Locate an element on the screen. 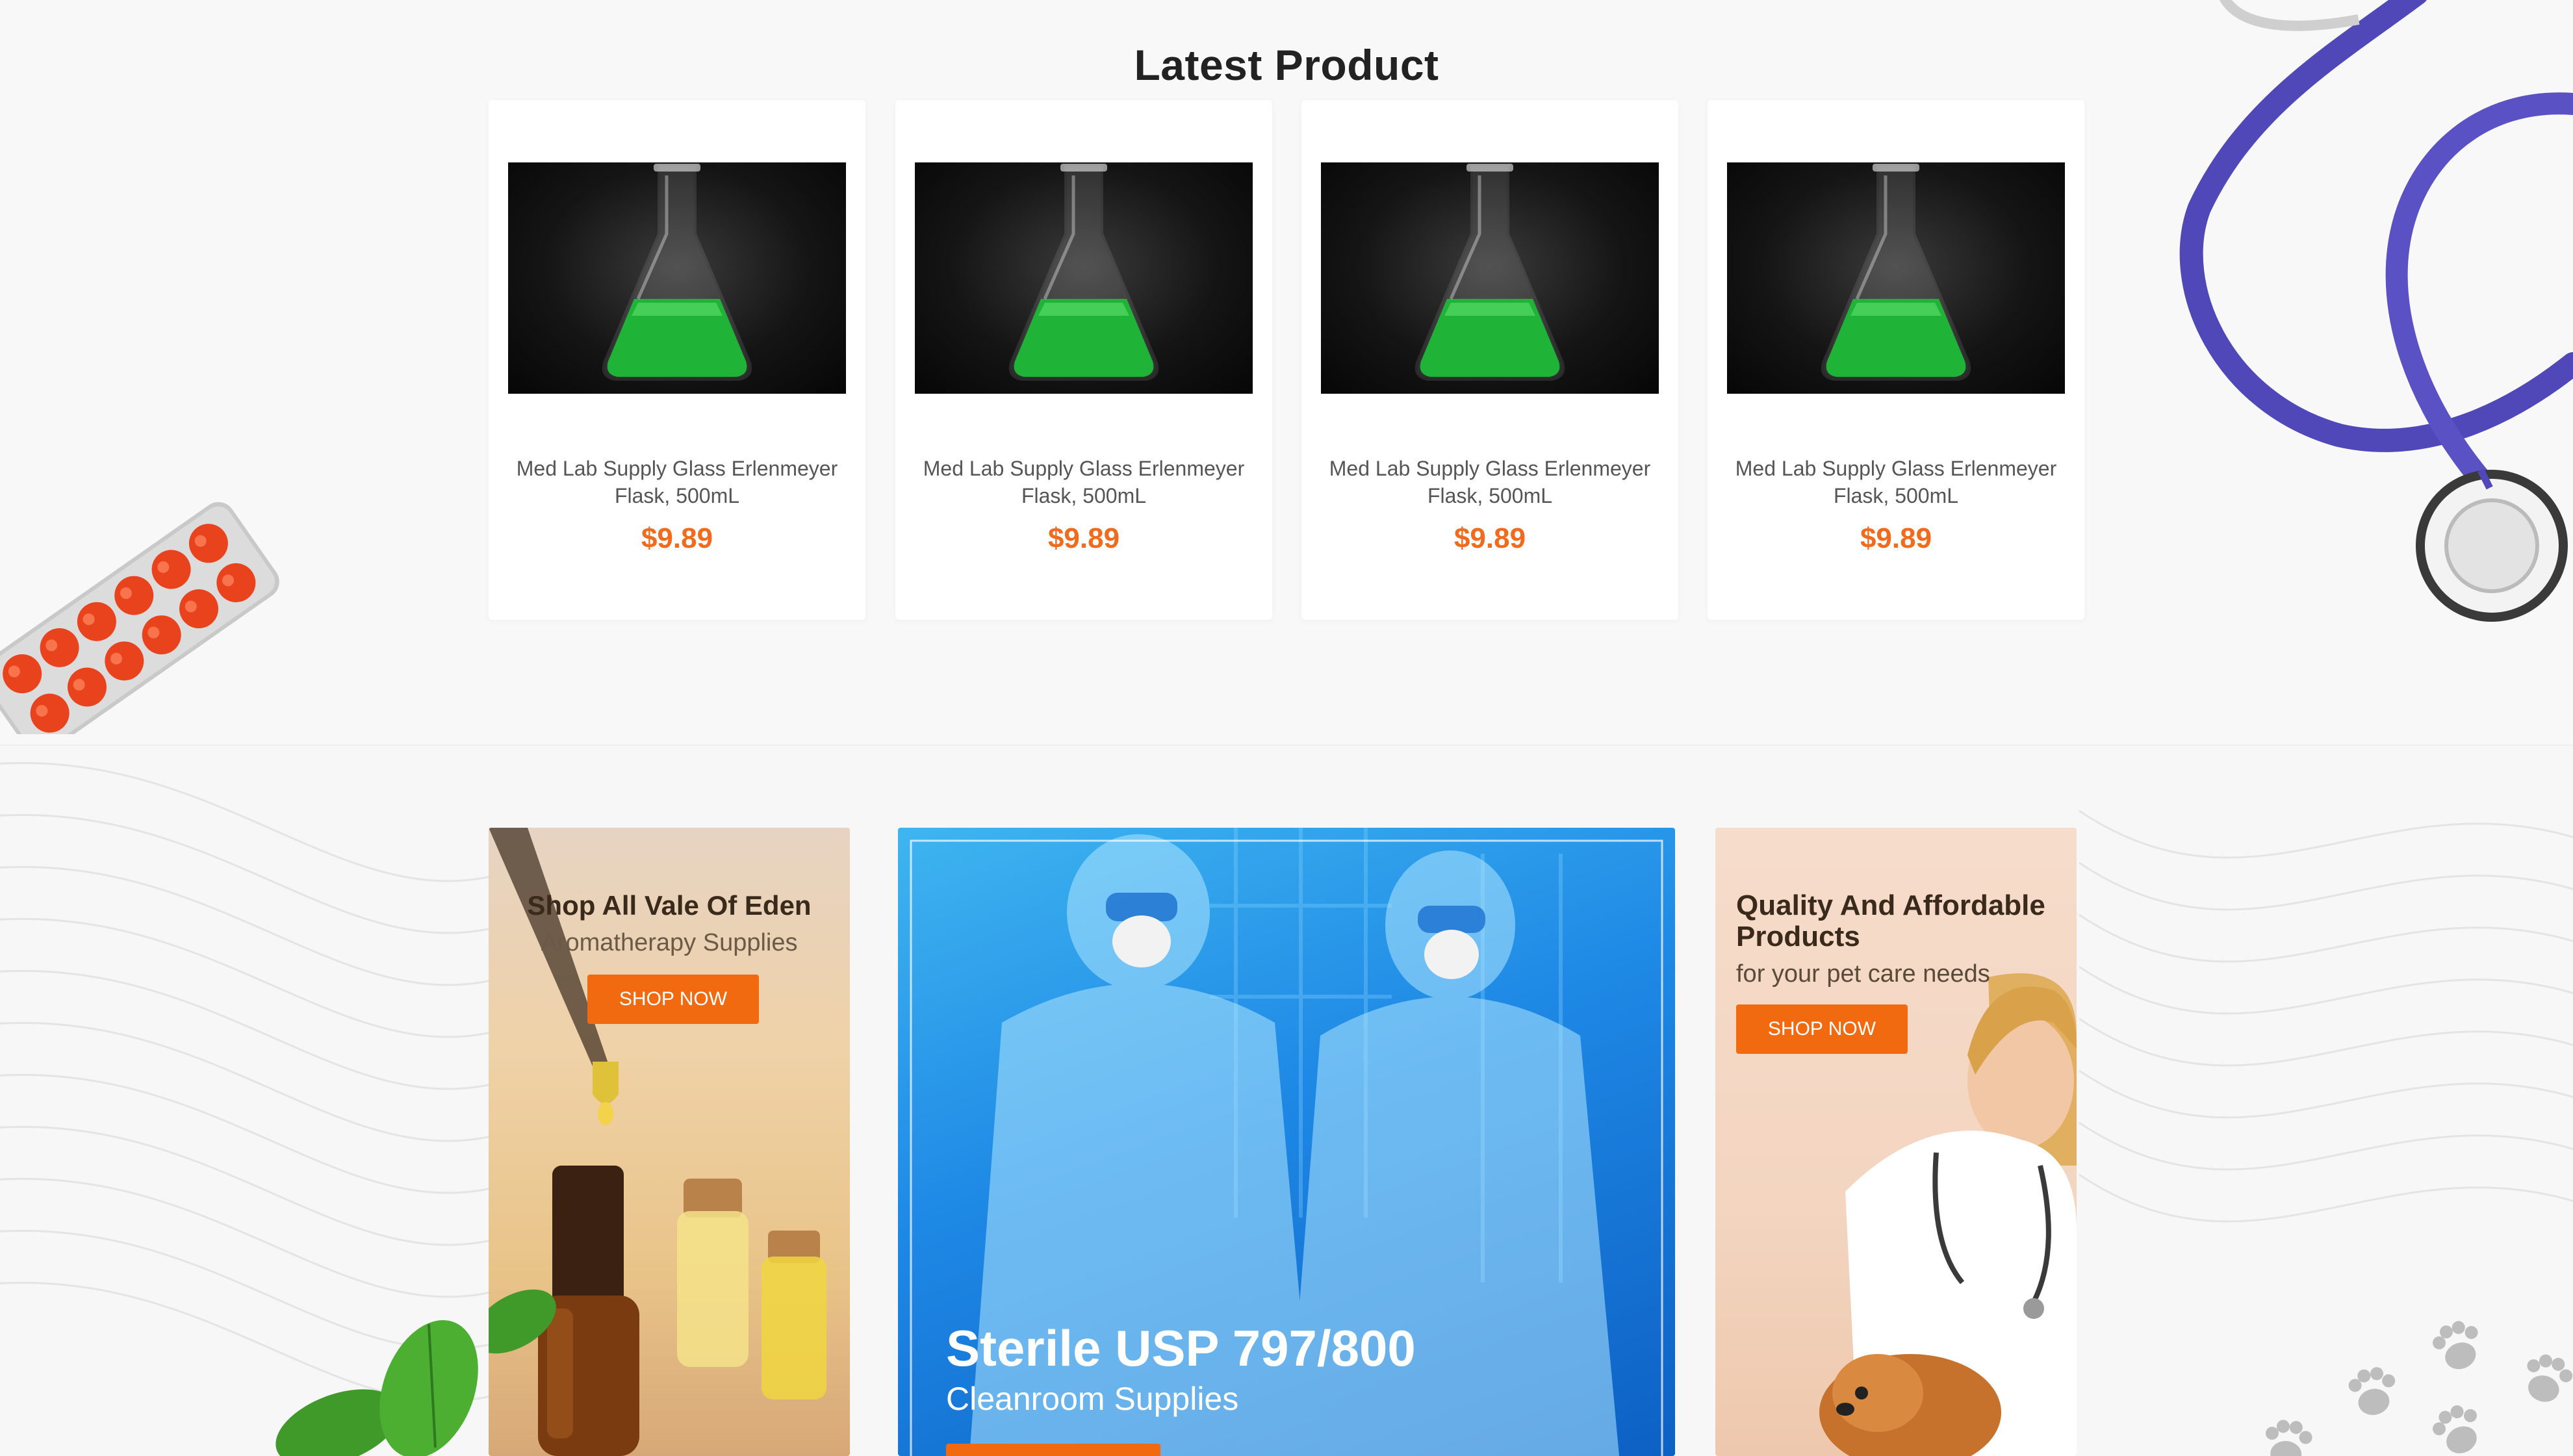 This screenshot has height=1456, width=2573. banner-title: Shop All Vale Of Eden is located at coordinates (669, 906).